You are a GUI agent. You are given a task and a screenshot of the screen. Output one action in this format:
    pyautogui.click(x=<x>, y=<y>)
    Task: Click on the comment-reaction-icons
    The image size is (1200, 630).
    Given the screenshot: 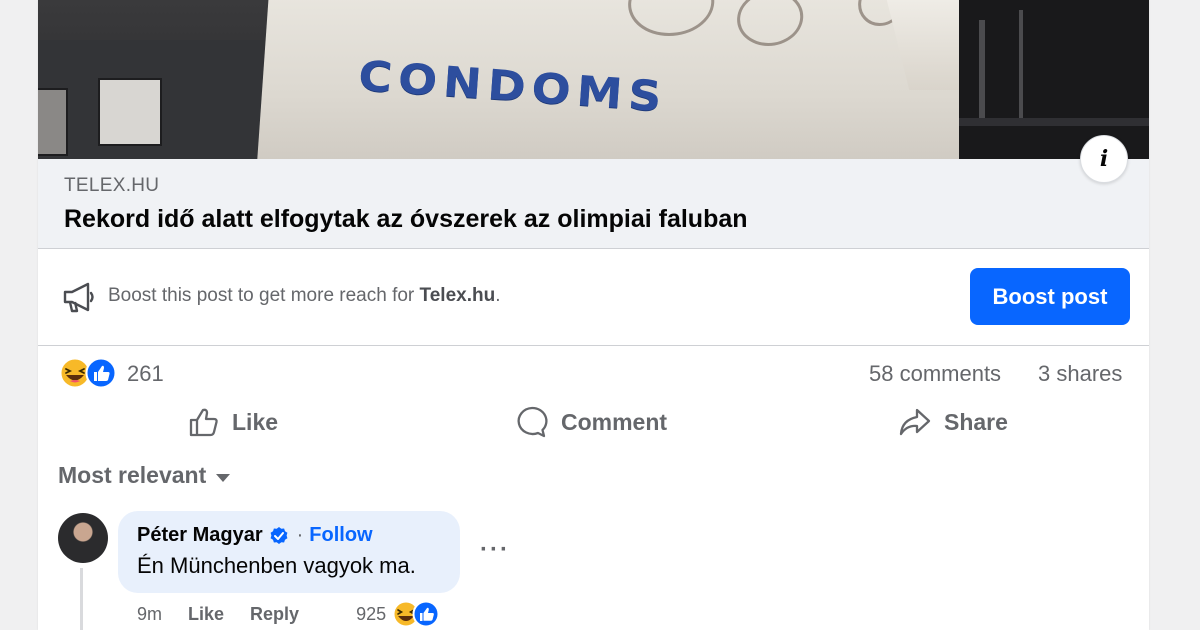 What is the action you would take?
    pyautogui.click(x=417, y=614)
    